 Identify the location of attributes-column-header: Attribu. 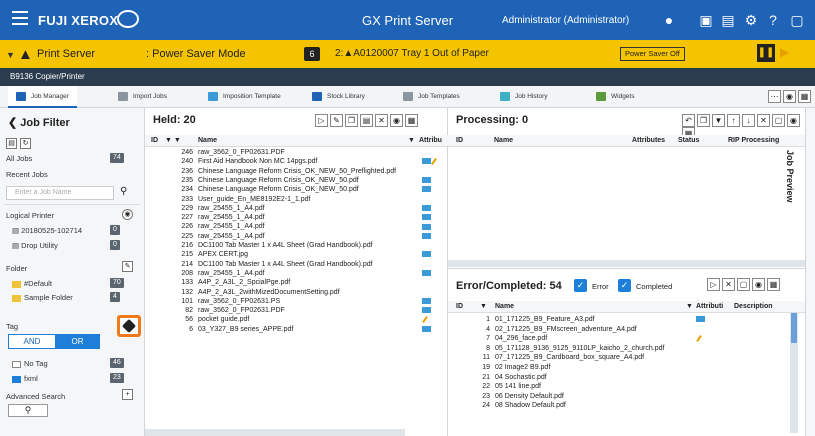
(430, 140).